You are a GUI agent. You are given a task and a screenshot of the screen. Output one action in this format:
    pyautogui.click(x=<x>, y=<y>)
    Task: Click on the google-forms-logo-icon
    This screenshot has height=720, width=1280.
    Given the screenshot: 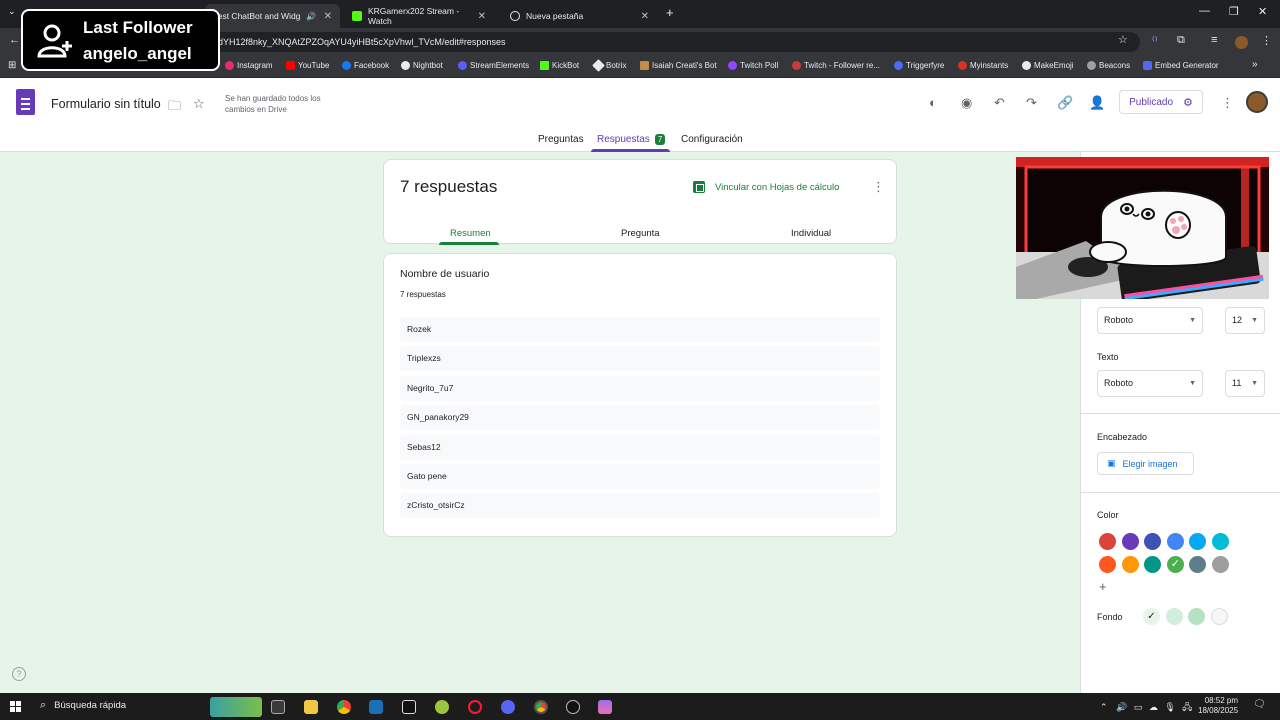 What is the action you would take?
    pyautogui.click(x=25, y=102)
    